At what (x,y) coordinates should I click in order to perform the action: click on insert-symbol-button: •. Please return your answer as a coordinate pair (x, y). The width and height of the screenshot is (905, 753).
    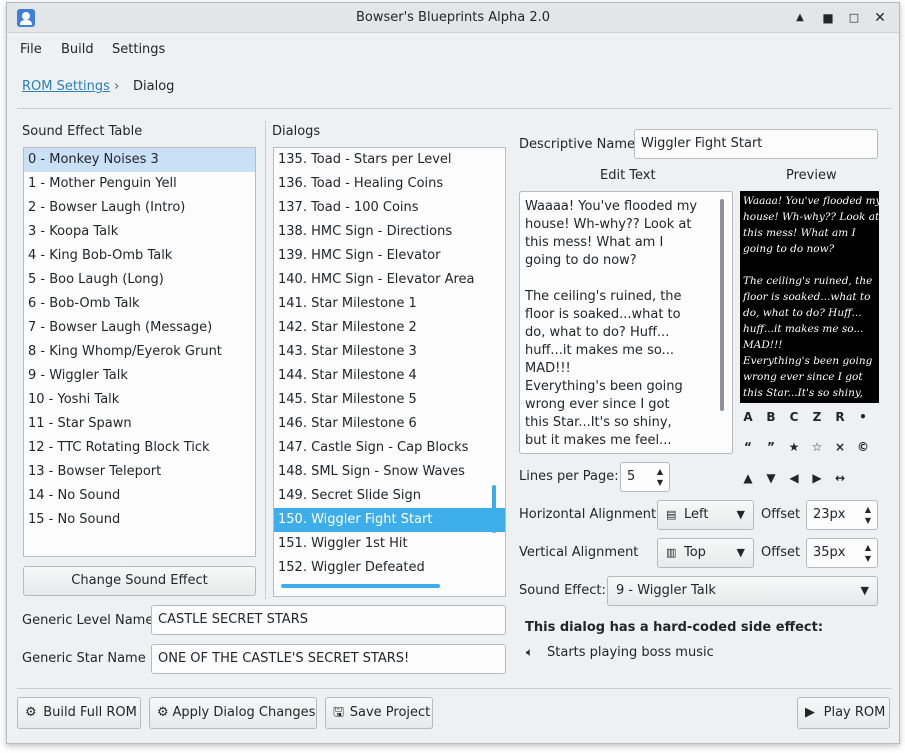
    Looking at the image, I should click on (863, 417).